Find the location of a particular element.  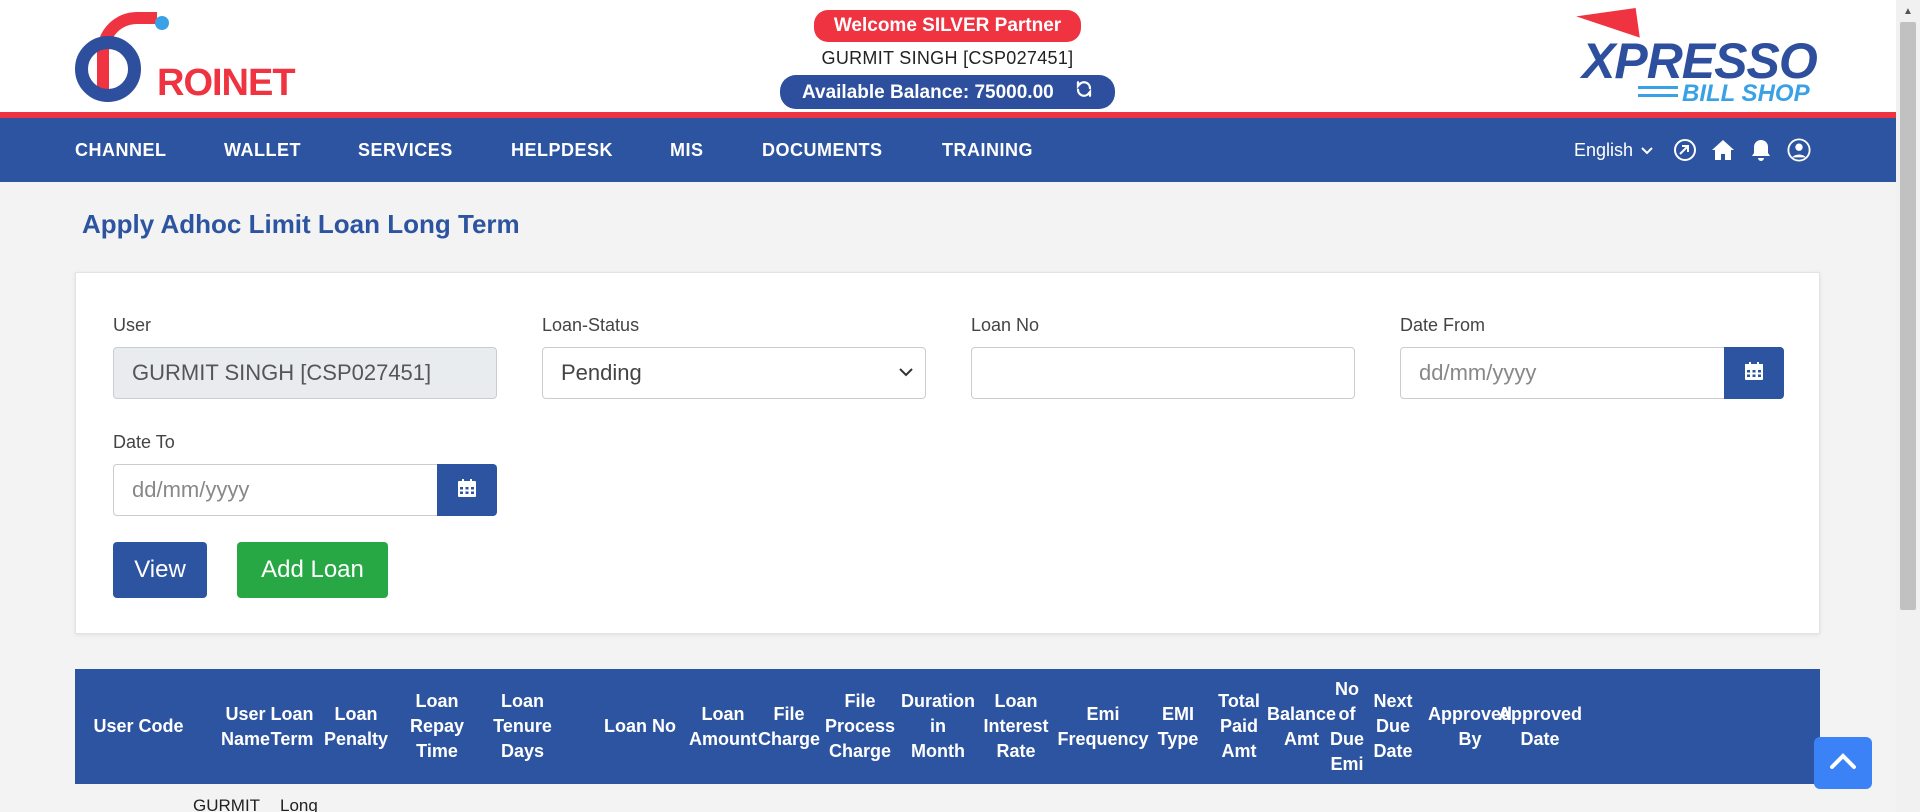

balance-text: Available Balance: 75000.00 is located at coordinates (927, 92).